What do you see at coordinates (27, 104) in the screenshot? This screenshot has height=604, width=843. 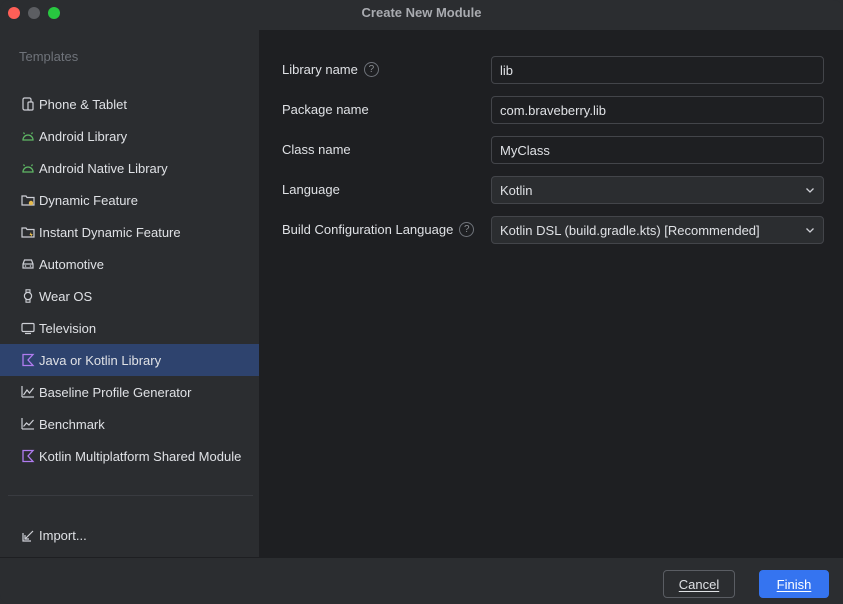 I see `phone-tablet-icon` at bounding box center [27, 104].